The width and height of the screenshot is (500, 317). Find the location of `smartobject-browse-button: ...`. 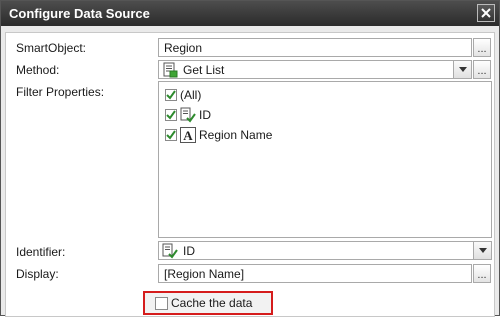

smartobject-browse-button: ... is located at coordinates (482, 47).